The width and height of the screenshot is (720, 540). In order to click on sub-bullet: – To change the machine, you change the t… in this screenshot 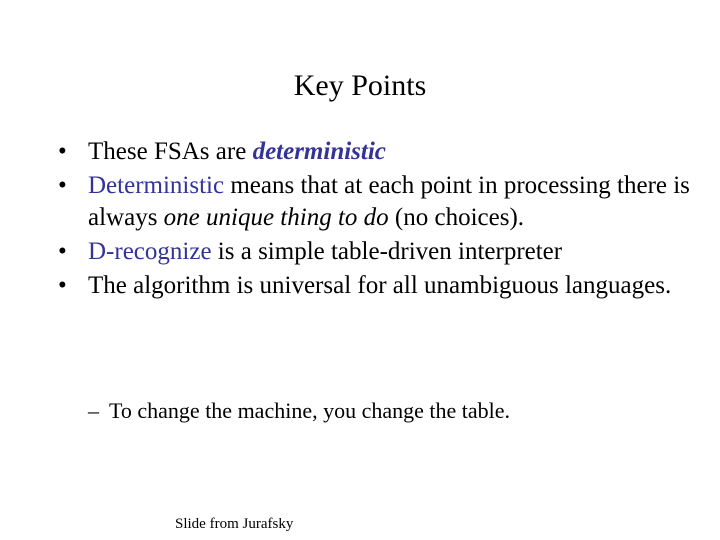, I will do `click(299, 411)`.